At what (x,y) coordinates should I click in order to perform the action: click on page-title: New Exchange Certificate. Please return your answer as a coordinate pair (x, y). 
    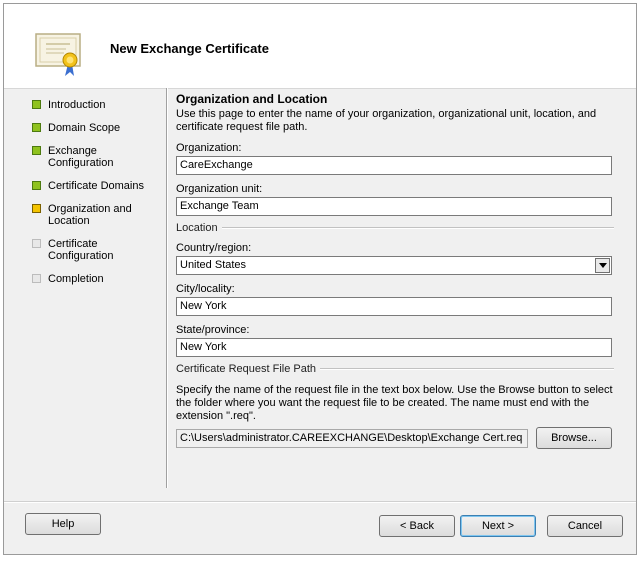
    Looking at the image, I should click on (189, 48).